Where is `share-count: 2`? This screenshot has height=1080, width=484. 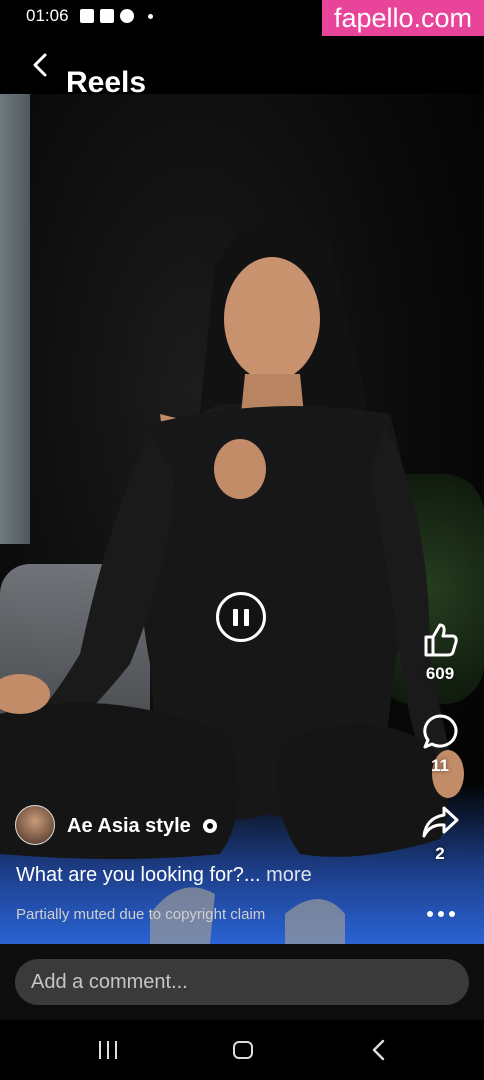
share-count: 2 is located at coordinates (440, 853).